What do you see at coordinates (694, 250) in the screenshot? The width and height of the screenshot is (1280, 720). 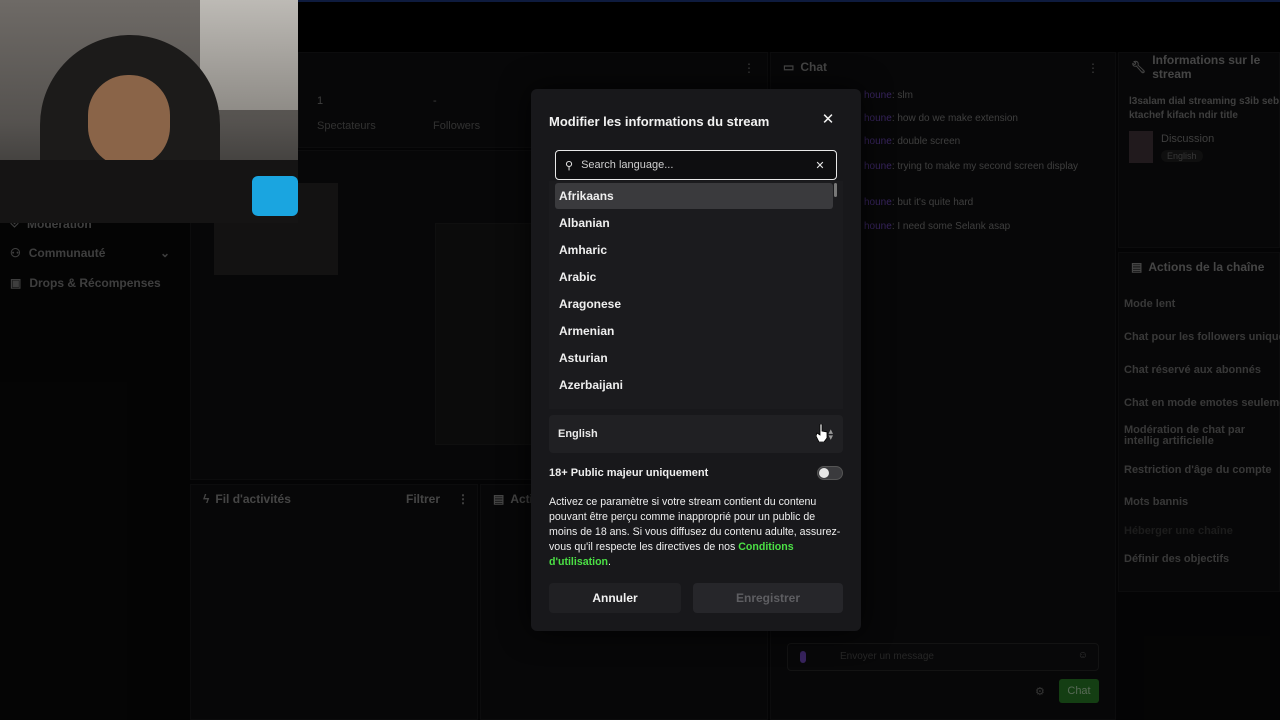 I see `language-option: Amharic` at bounding box center [694, 250].